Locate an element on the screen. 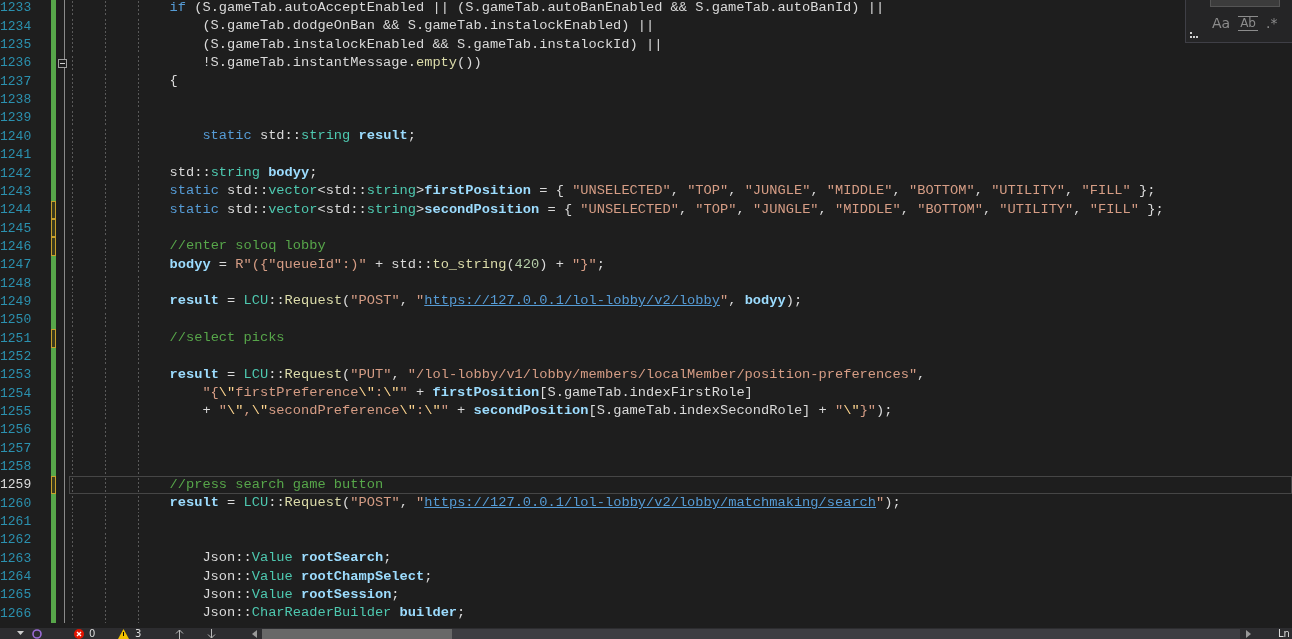 The width and height of the screenshot is (1292, 639). line-number: 1249 is located at coordinates (14, 301).